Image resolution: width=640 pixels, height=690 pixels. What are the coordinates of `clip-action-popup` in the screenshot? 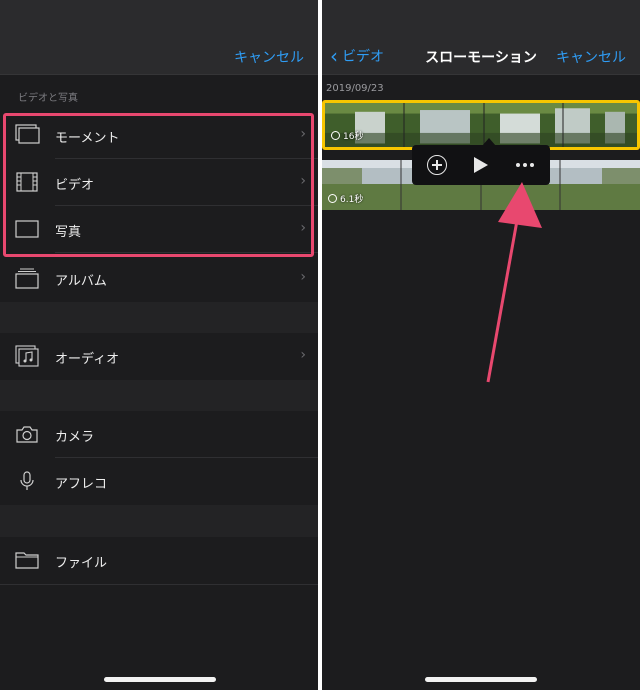 It's located at (481, 165).